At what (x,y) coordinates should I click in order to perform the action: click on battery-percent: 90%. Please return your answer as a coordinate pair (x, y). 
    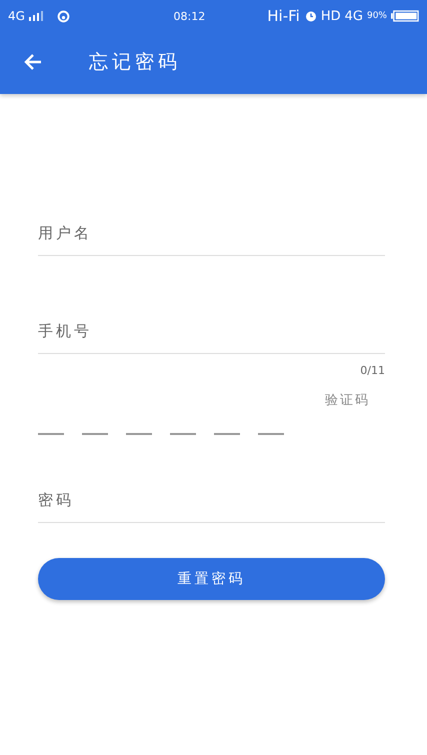
    Looking at the image, I should click on (376, 16).